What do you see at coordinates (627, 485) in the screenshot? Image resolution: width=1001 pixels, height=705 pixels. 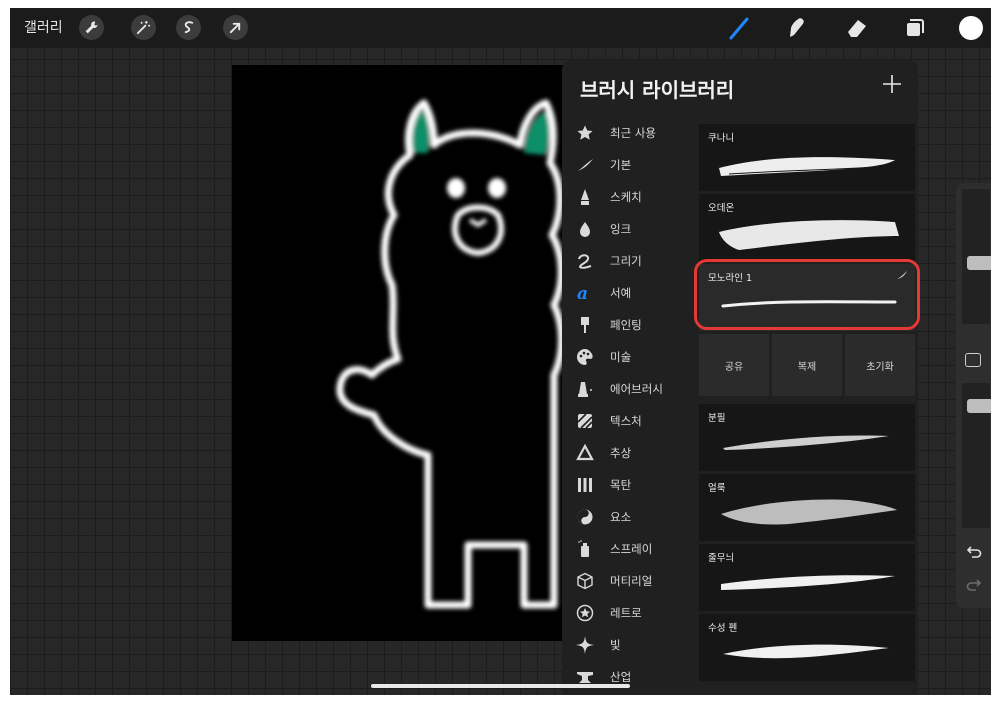 I see `category-charcoal: 목탄` at bounding box center [627, 485].